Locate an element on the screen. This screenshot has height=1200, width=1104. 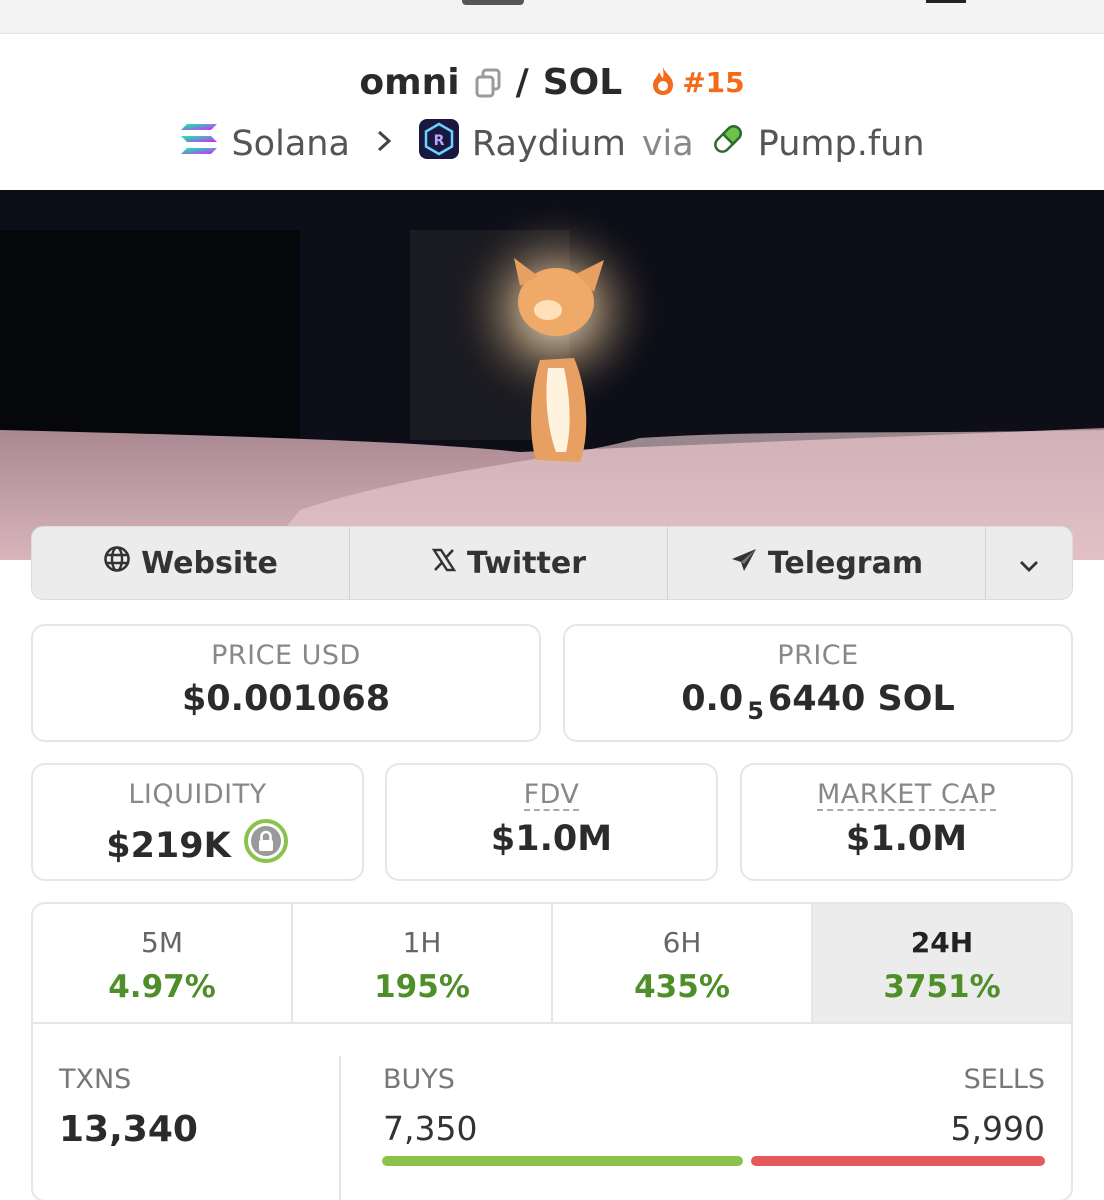
twitter-button: Twitter is located at coordinates (509, 563).